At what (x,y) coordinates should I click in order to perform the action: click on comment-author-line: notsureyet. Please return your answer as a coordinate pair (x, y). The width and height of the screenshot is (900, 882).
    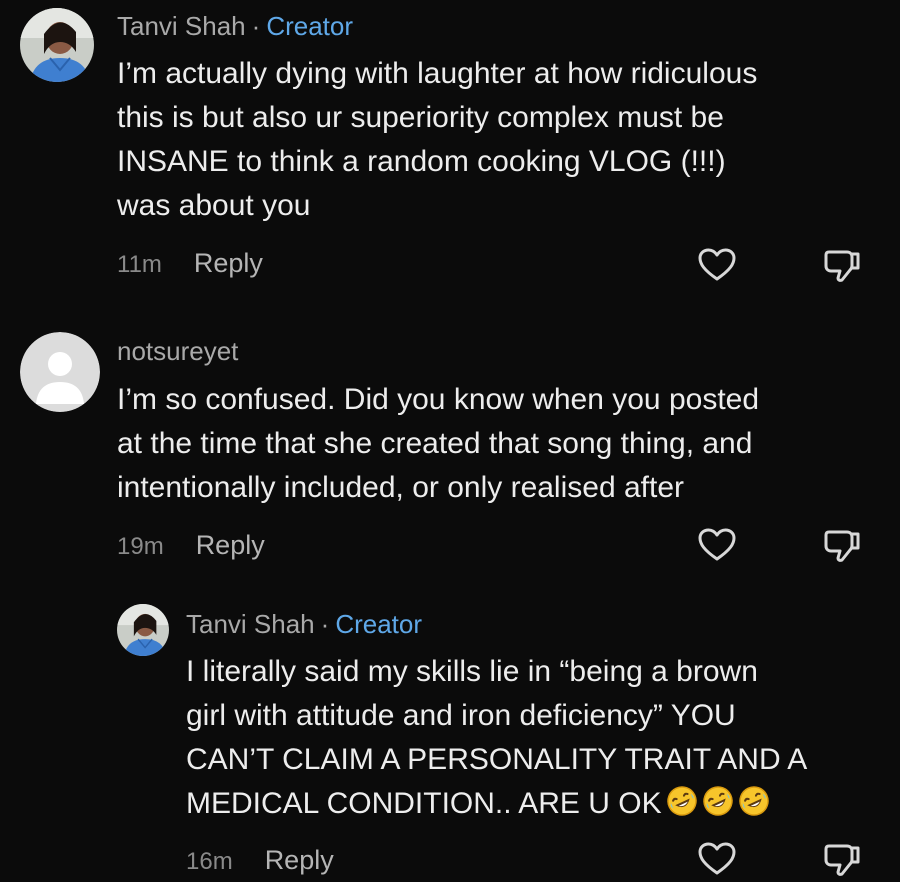
    Looking at the image, I should click on (177, 351).